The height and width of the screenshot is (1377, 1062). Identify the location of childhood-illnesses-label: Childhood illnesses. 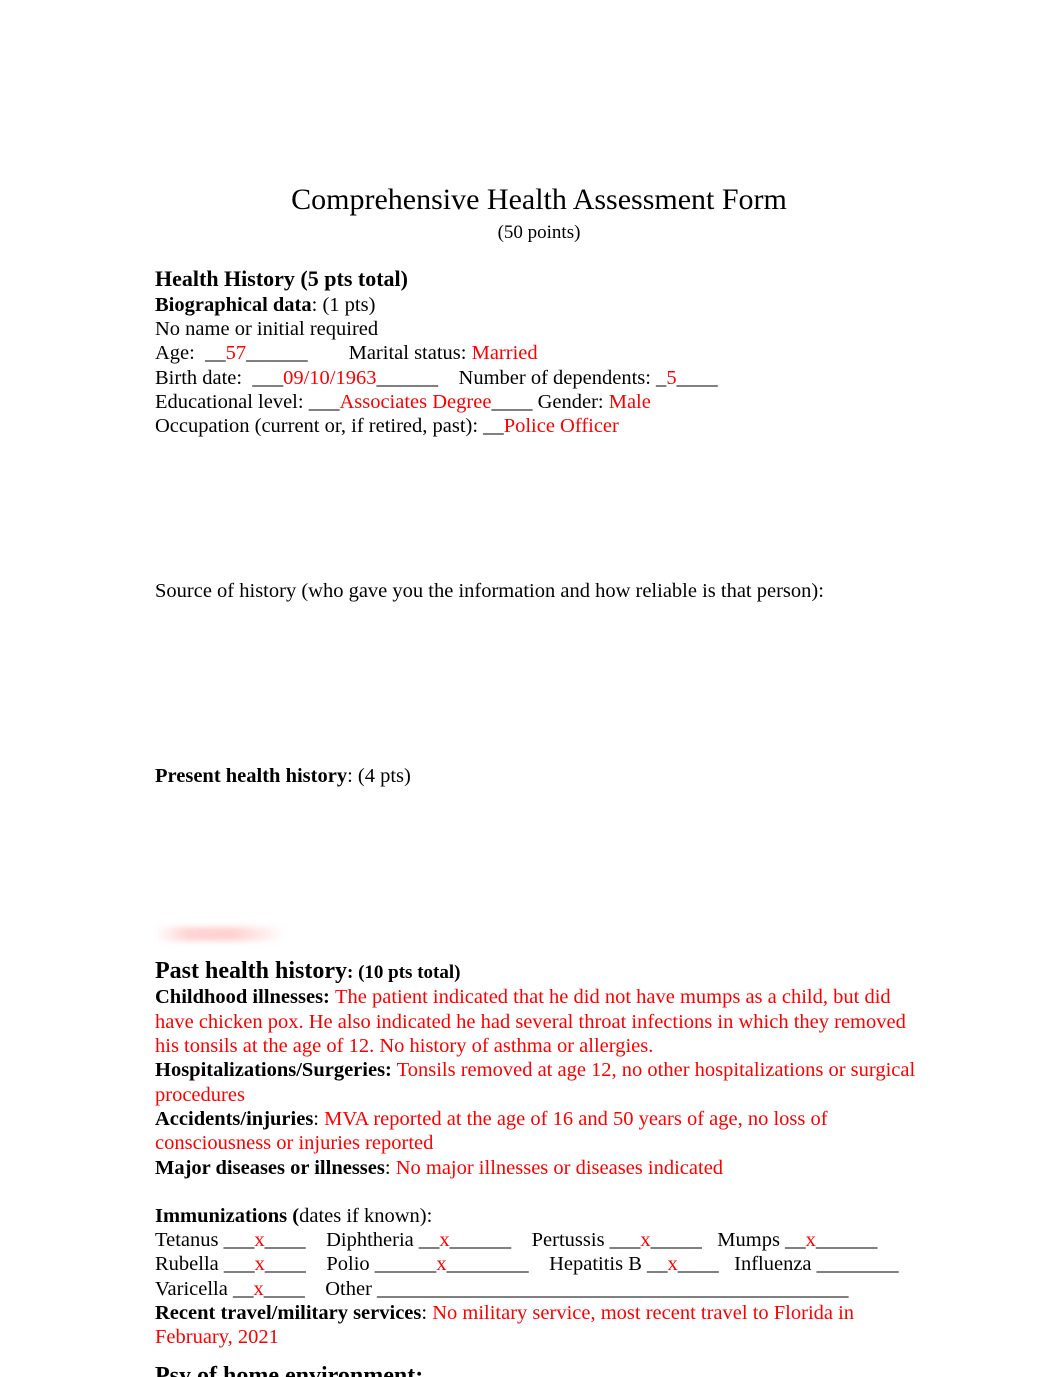
(239, 997).